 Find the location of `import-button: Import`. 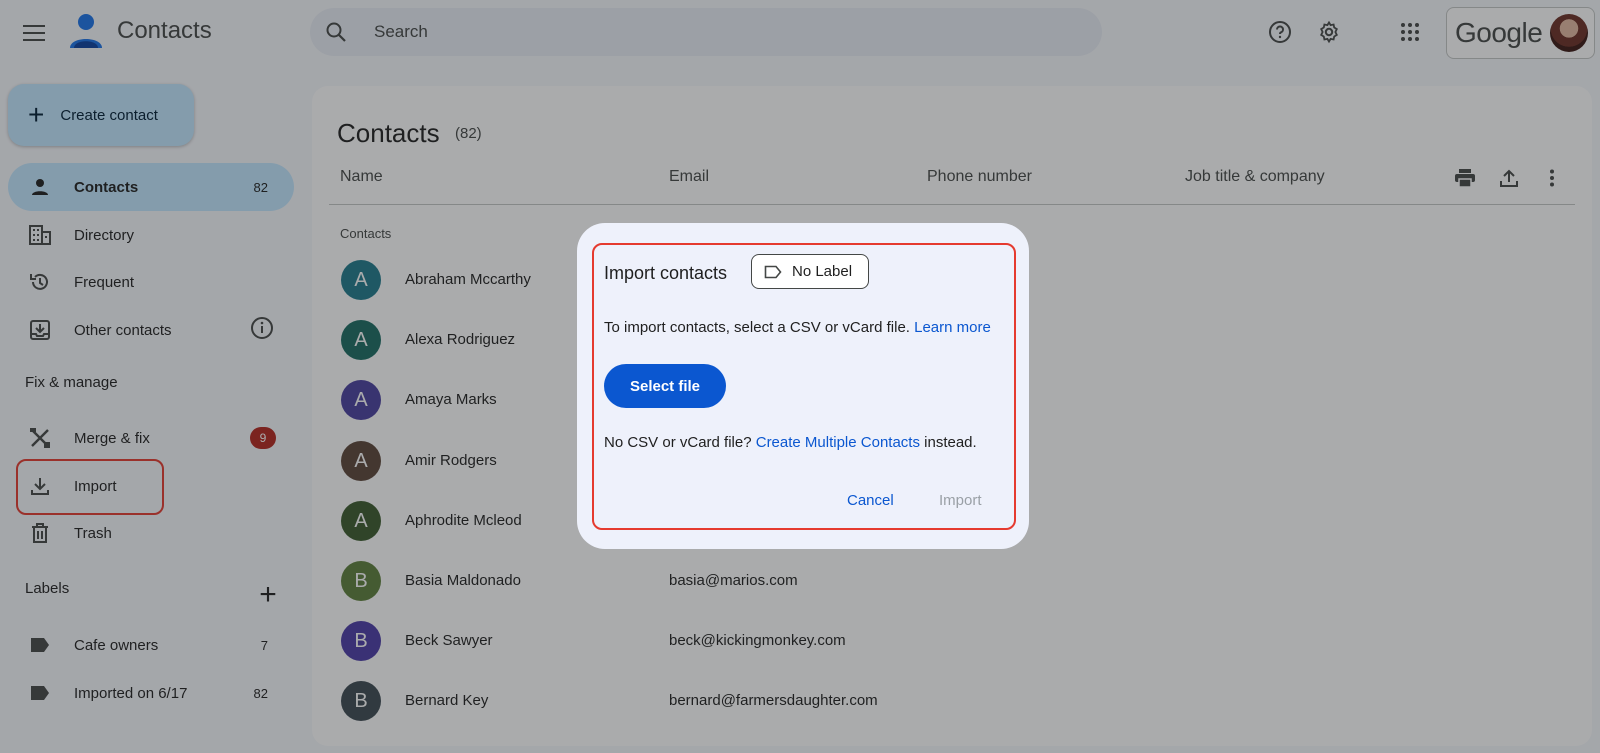

import-button: Import is located at coordinates (960, 500).